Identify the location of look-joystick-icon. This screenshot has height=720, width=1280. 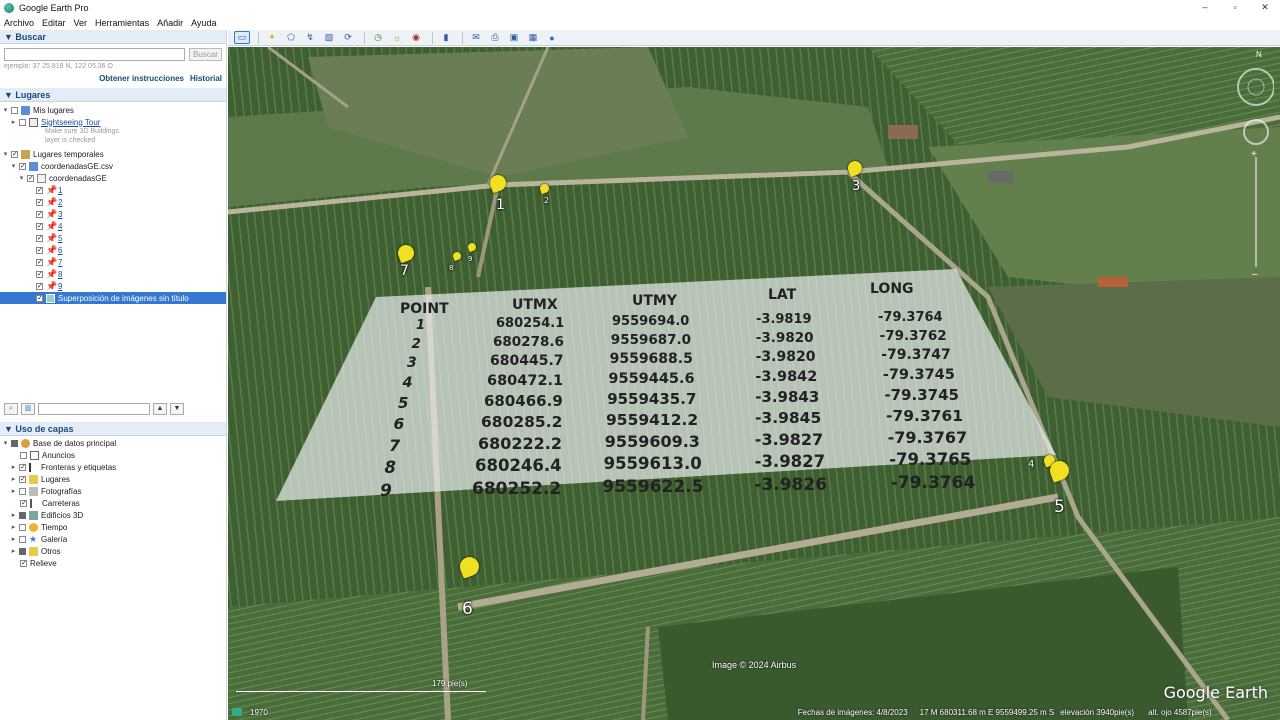
(1256, 87).